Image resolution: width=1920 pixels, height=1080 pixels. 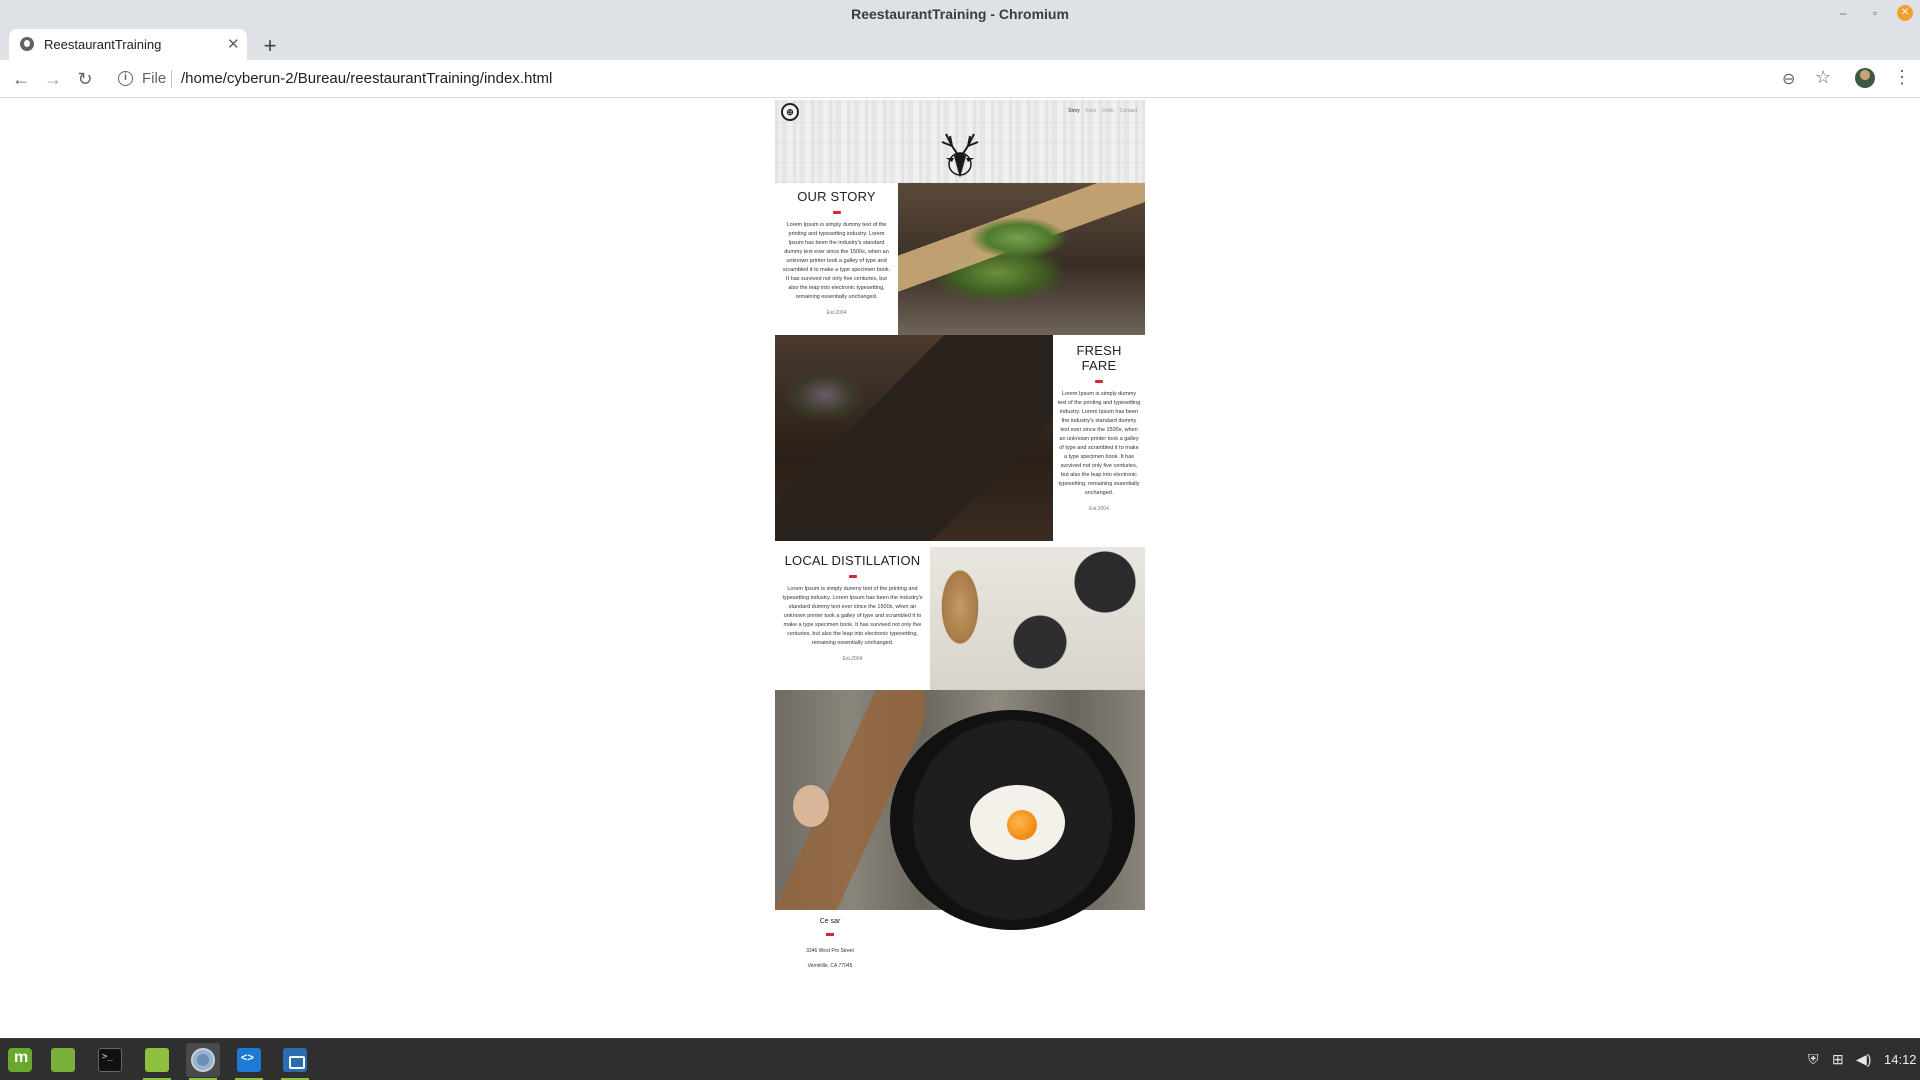 What do you see at coordinates (1099, 365) in the screenshot?
I see `fare-title-line2: FARE` at bounding box center [1099, 365].